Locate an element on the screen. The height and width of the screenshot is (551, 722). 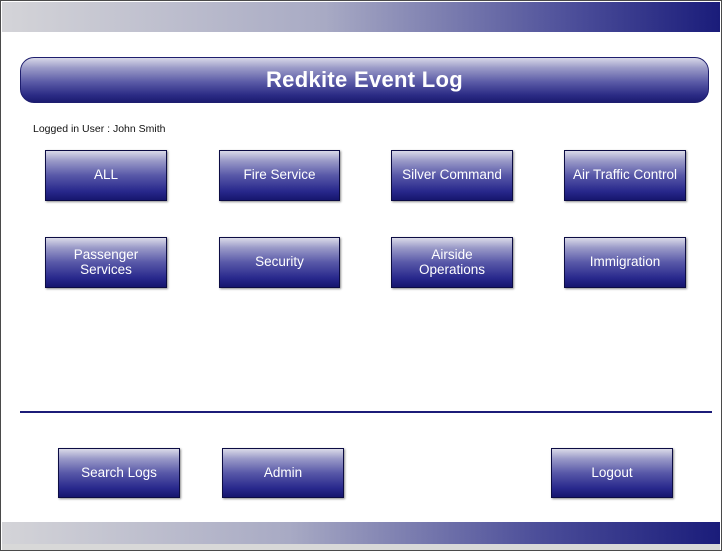
category-passenger-services-button: Passenger Services is located at coordinates (106, 262).